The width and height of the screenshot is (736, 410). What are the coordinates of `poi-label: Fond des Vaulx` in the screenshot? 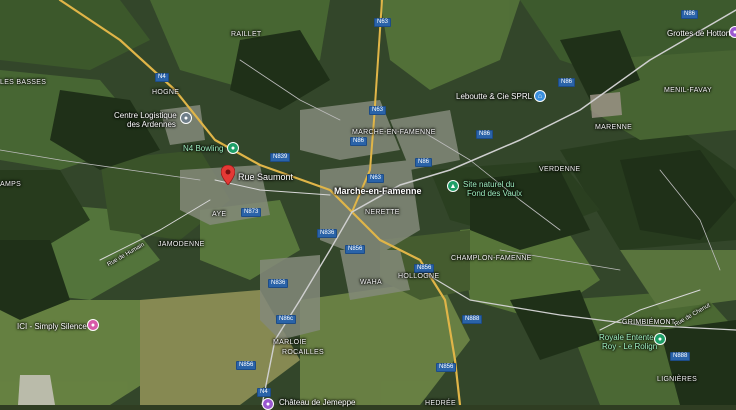 It's located at (494, 193).